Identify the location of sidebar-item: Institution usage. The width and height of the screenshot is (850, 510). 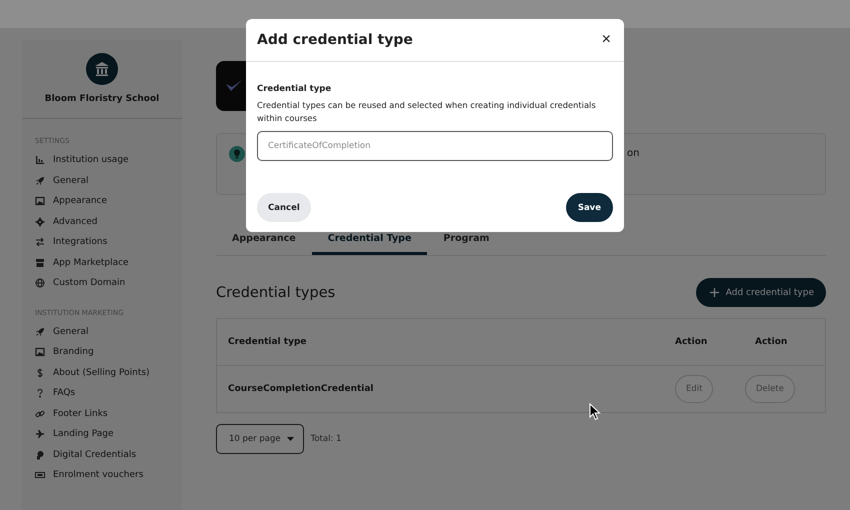
(108, 160).